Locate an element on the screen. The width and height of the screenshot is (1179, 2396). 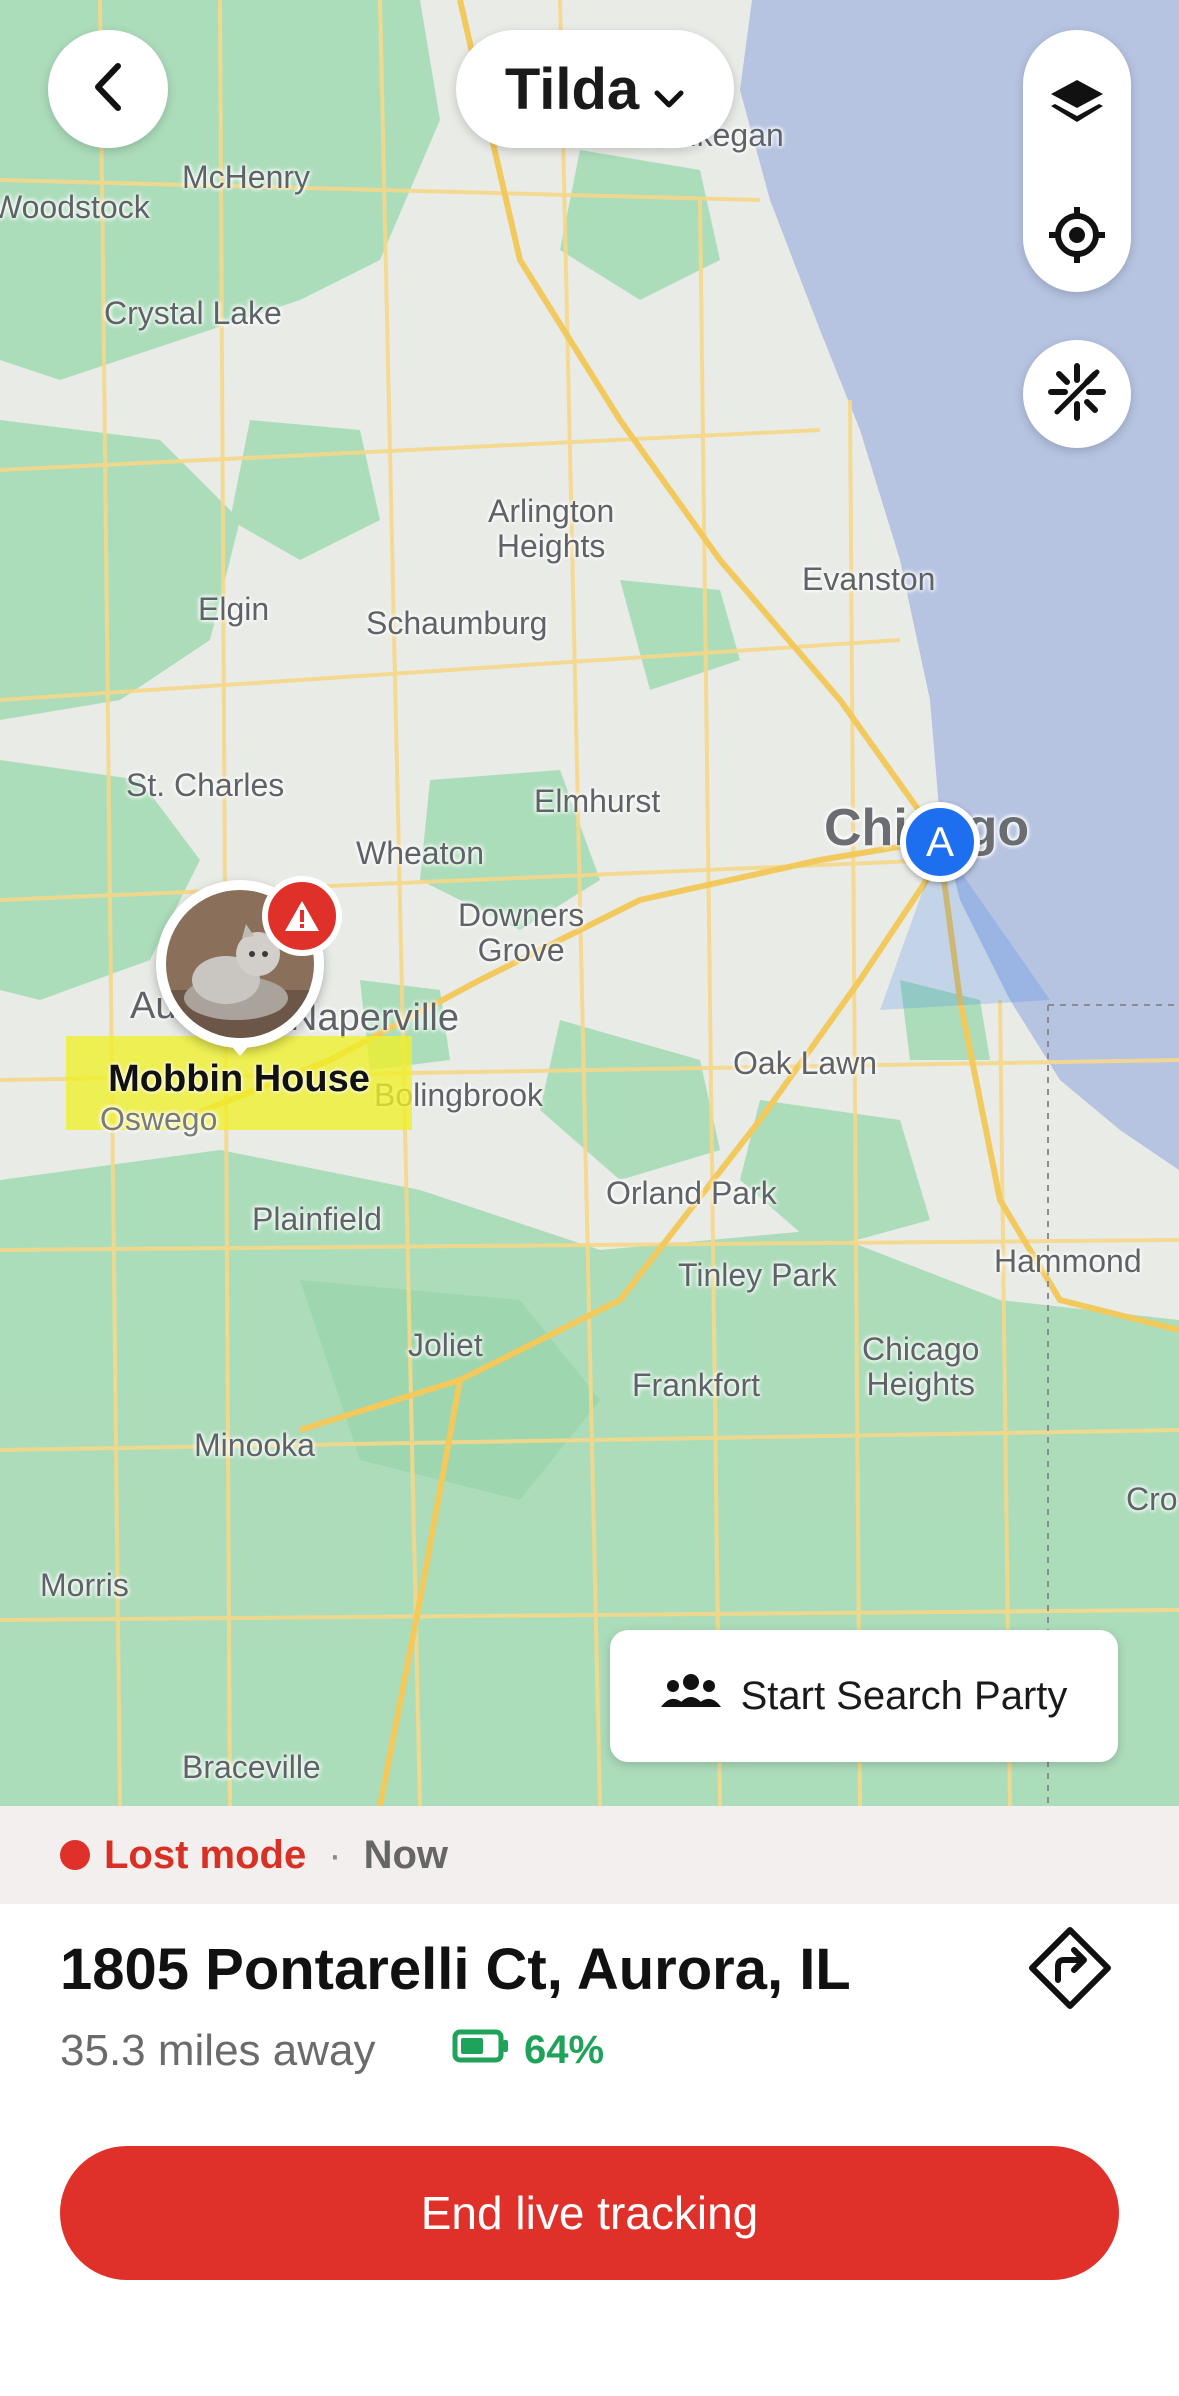
place-tinley-park: Tinley Park is located at coordinates (757, 1275).